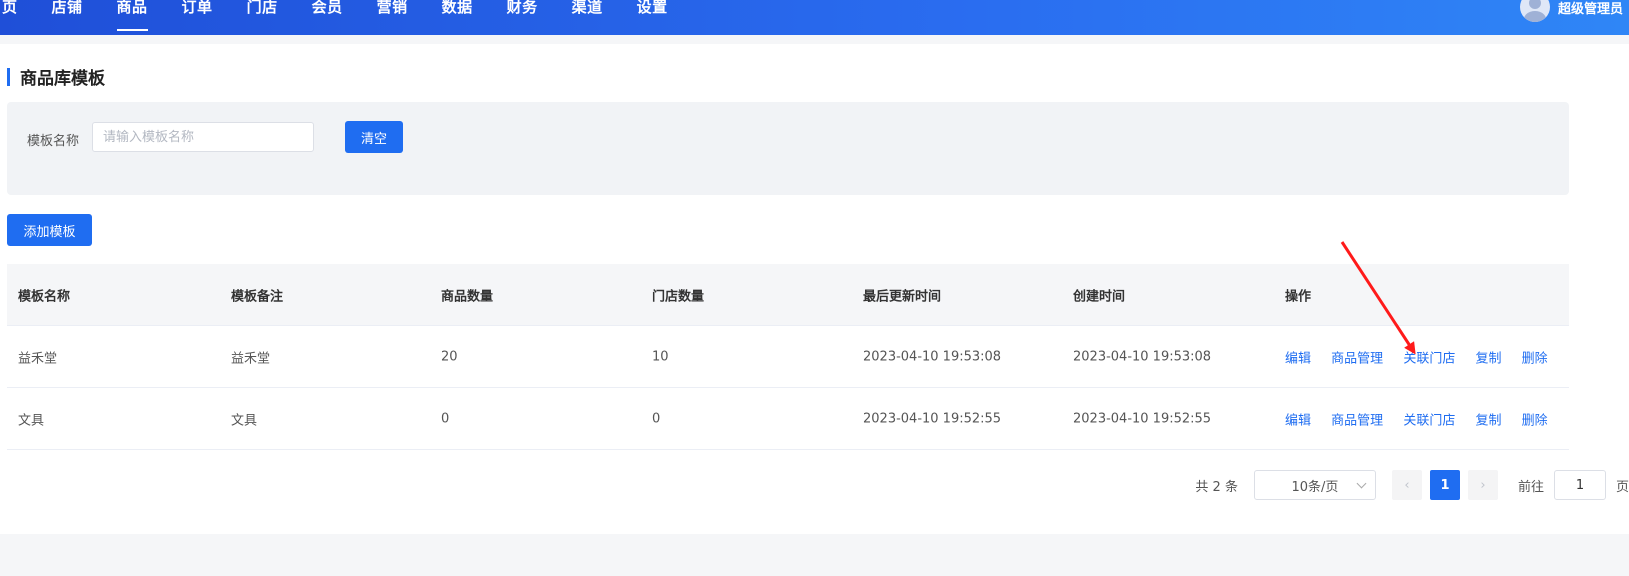 Image resolution: width=1629 pixels, height=576 pixels. I want to click on cell-created-time: 2023-04-10 19:53:08, so click(1142, 356).